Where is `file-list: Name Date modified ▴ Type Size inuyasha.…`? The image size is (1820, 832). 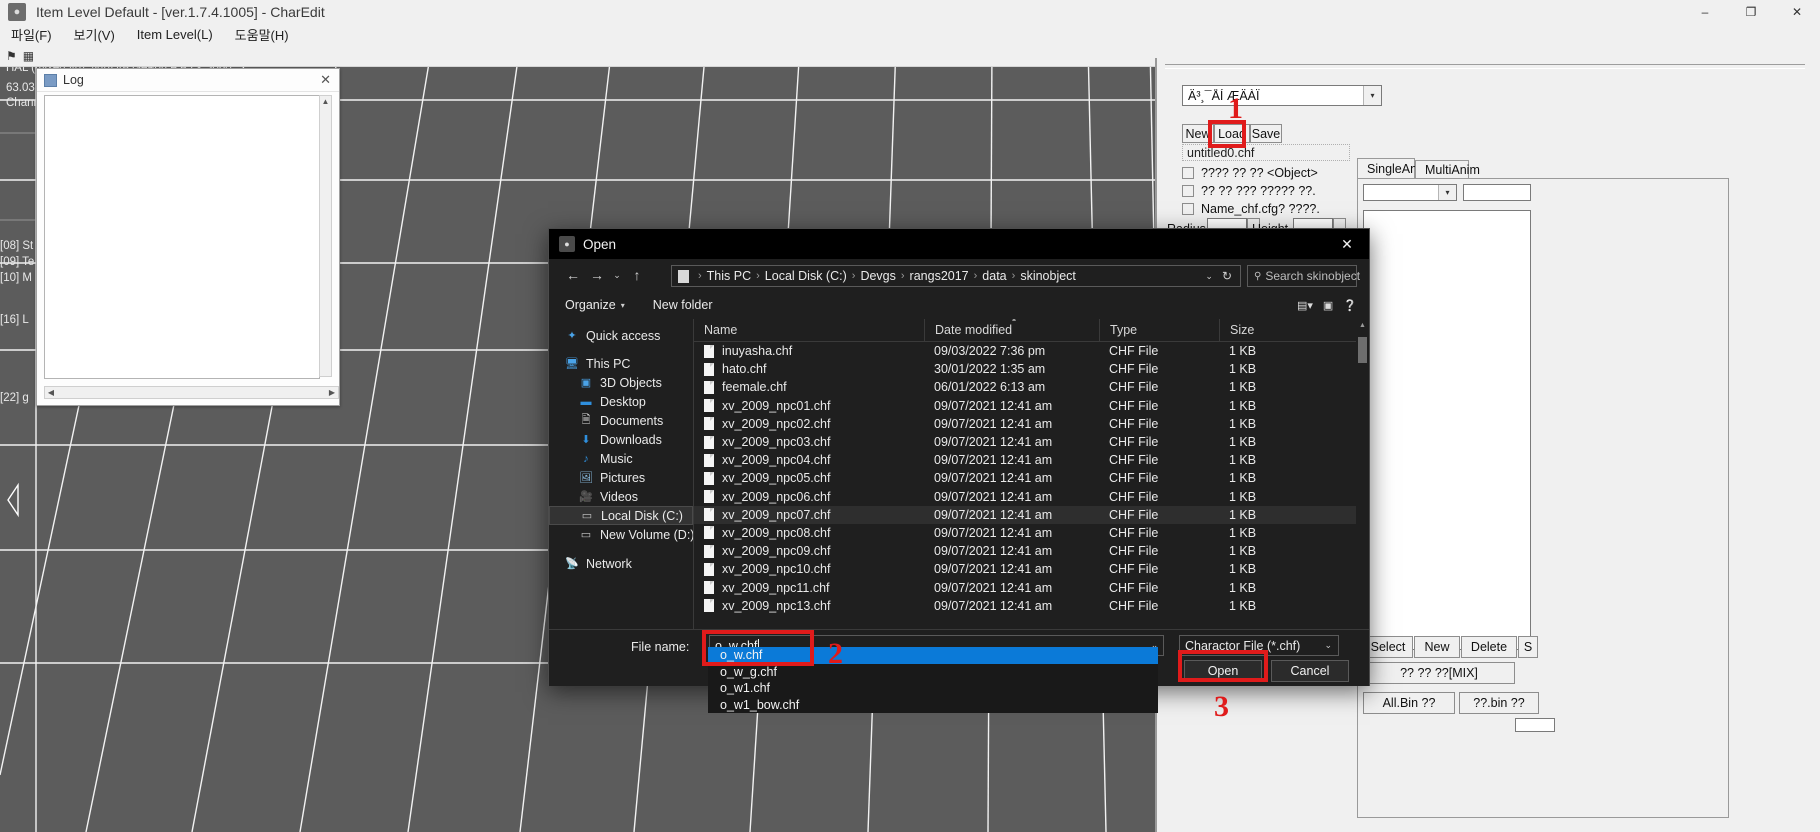
file-list: Name Date modified ▴ Type Size inuyasha.… is located at coordinates (1031, 474).